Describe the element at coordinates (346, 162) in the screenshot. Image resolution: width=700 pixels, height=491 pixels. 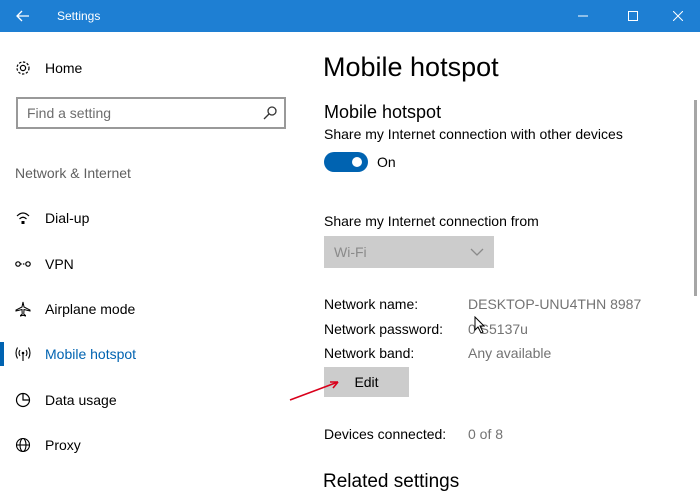
I see `hotspot-toggle` at that location.